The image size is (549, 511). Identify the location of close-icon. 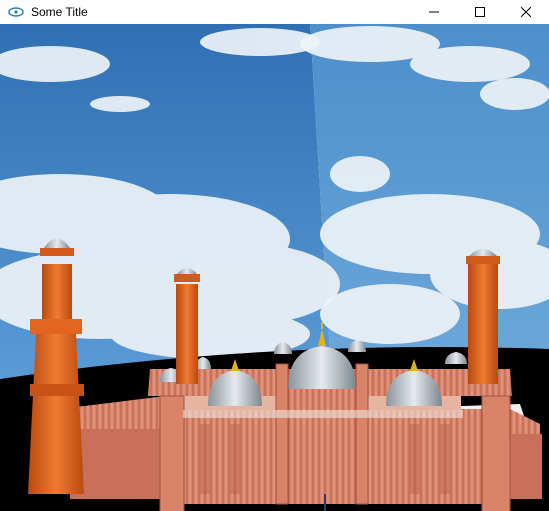
(526, 12).